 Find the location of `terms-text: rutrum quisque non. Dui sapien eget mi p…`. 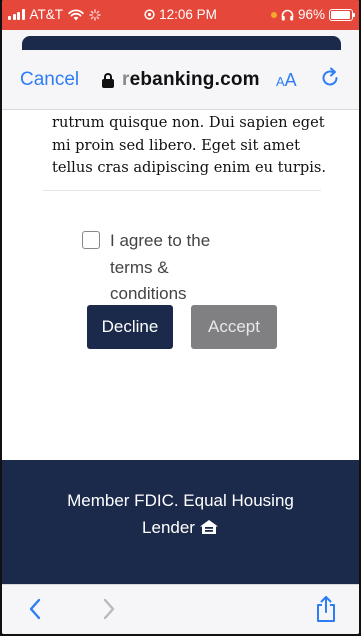

terms-text: rutrum quisque non. Dui sapien eget mi p… is located at coordinates (192, 146).